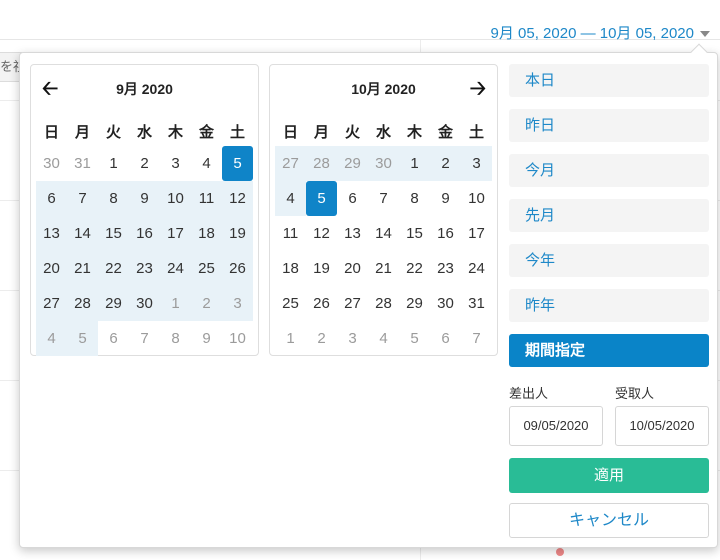  What do you see at coordinates (609, 475) in the screenshot?
I see `apply-button: 適用` at bounding box center [609, 475].